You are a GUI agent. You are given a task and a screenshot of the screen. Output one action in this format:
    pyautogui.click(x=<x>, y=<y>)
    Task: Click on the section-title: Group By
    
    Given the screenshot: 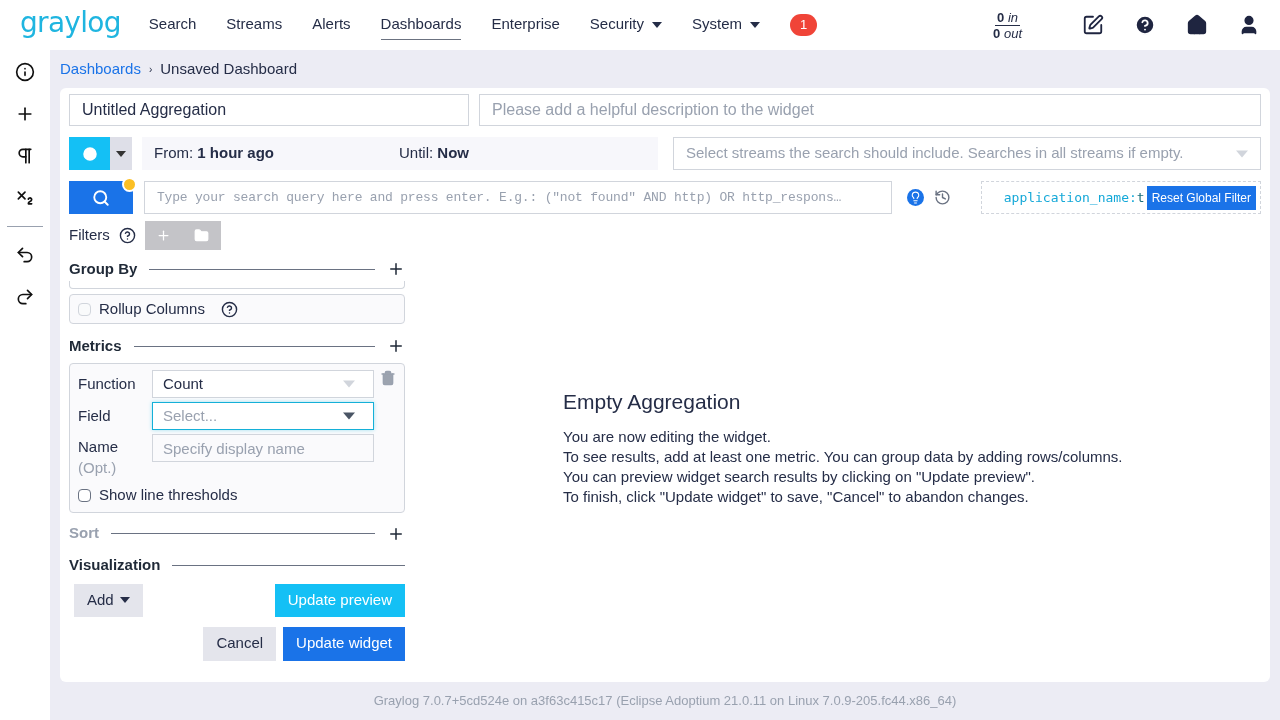 What is the action you would take?
    pyautogui.click(x=103, y=268)
    